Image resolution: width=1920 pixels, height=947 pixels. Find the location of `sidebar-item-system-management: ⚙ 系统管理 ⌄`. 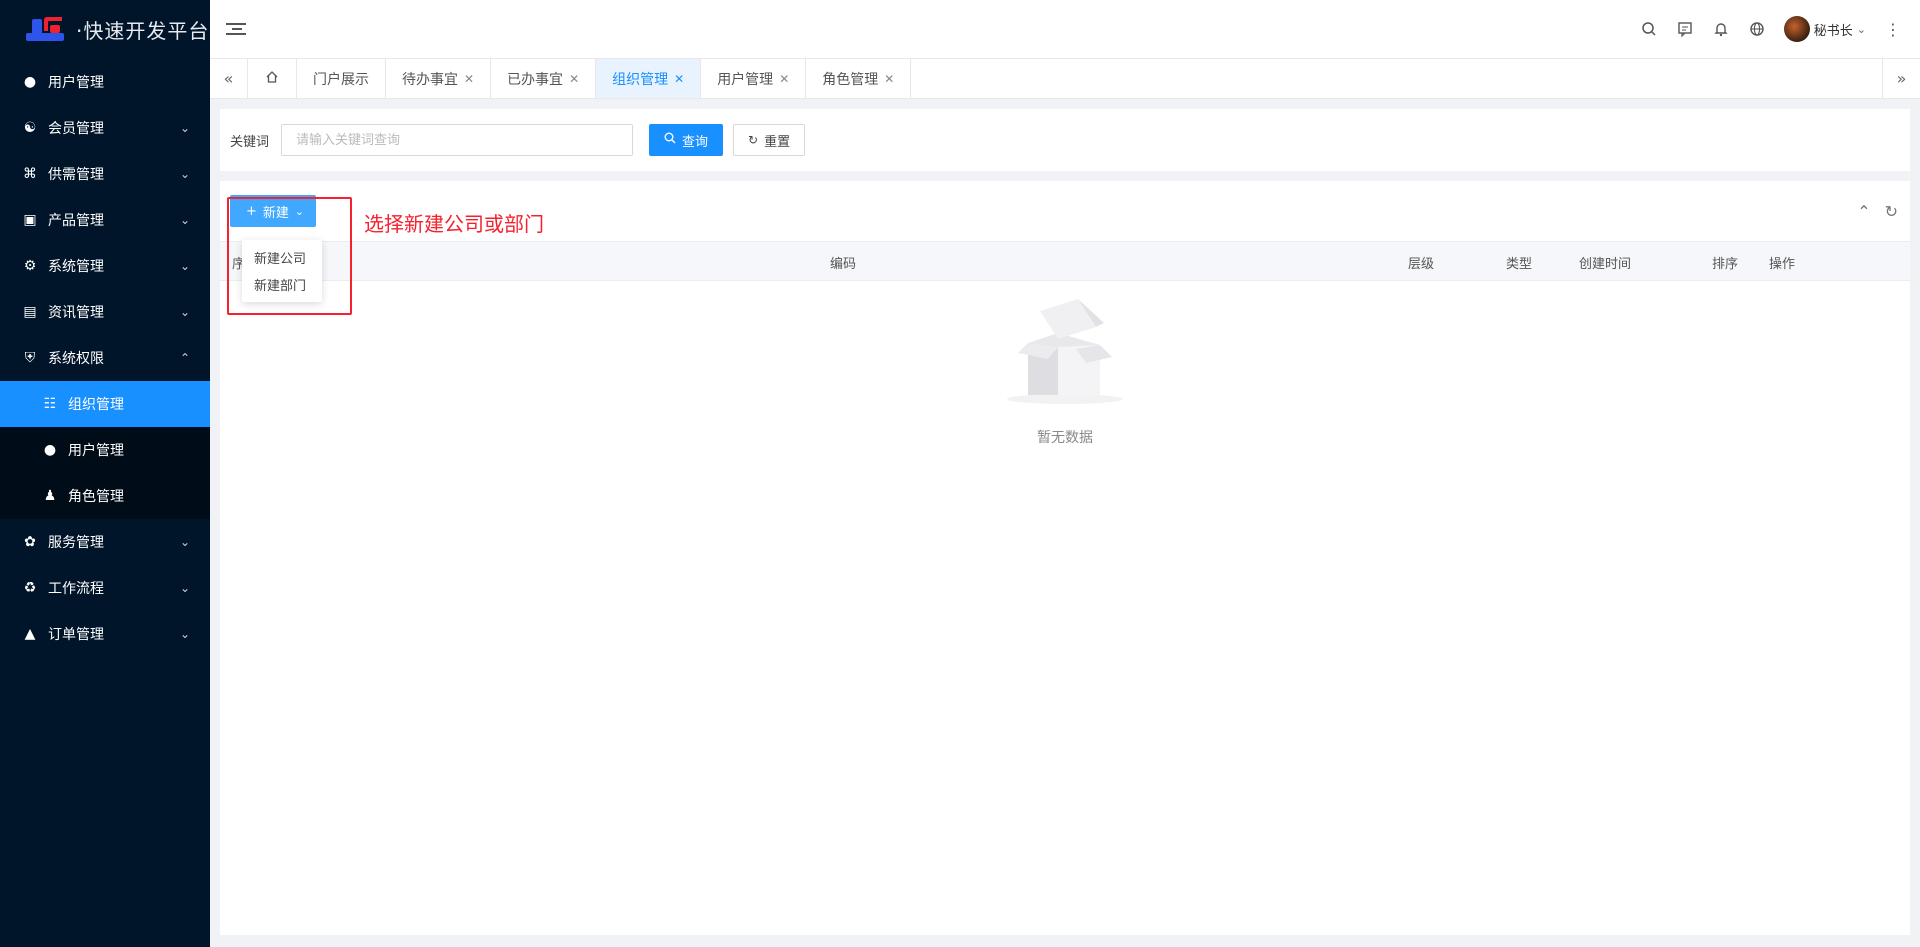

sidebar-item-system-management: ⚙ 系统管理 ⌄ is located at coordinates (105, 266).